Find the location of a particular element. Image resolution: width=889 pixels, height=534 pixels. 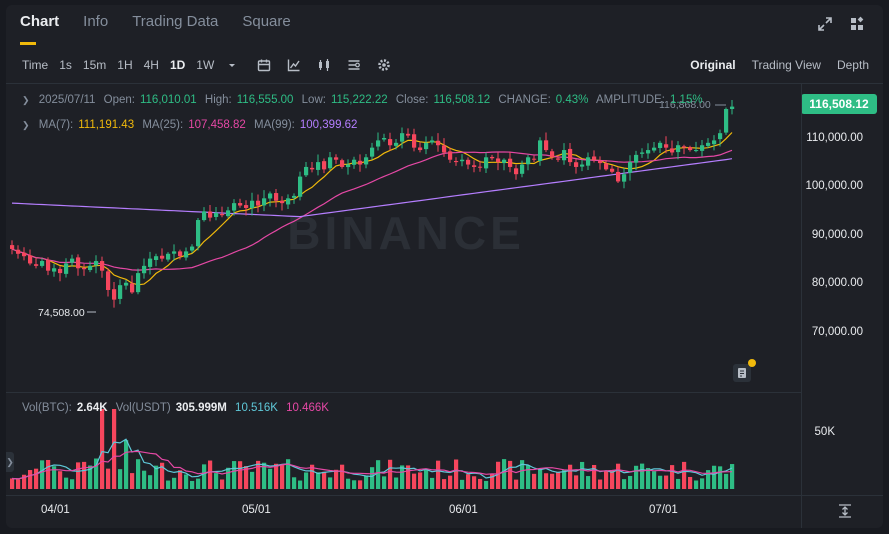

vol-ma1-value: 10.516K is located at coordinates (256, 408).